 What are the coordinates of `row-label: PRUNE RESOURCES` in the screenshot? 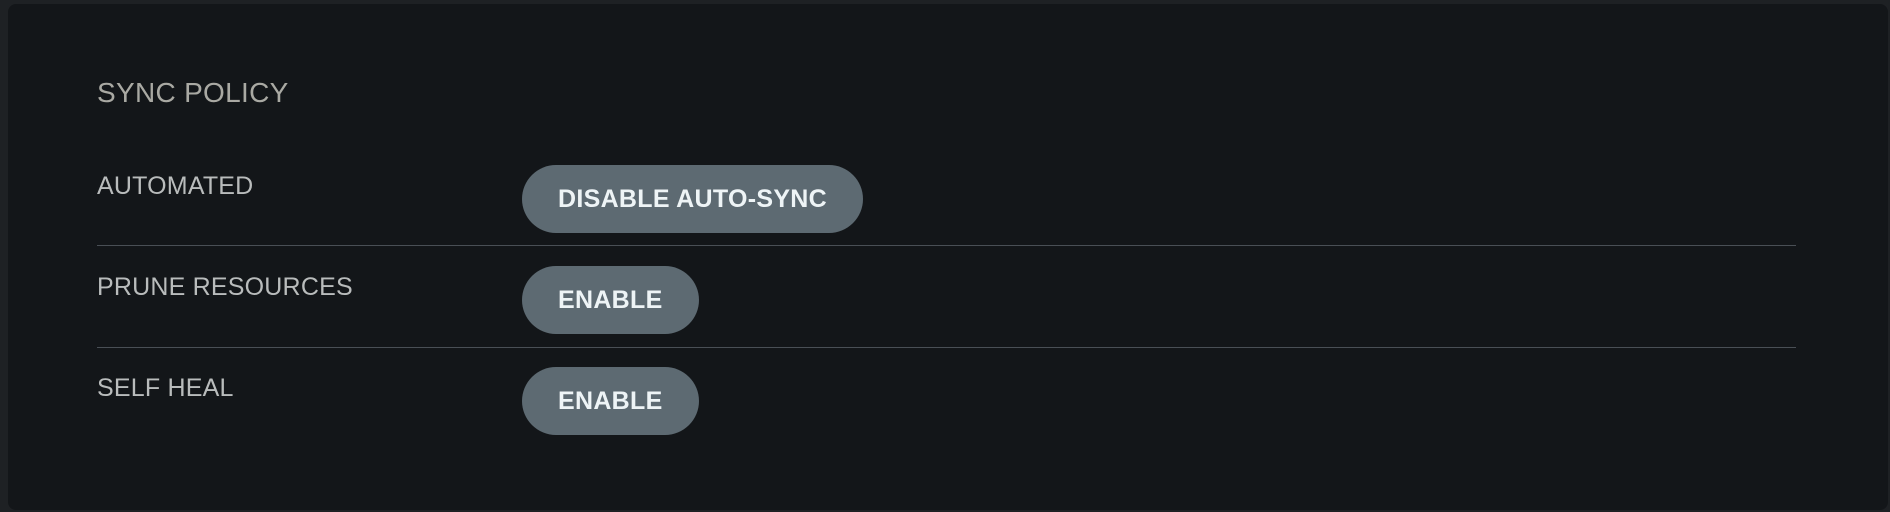 It's located at (225, 287).